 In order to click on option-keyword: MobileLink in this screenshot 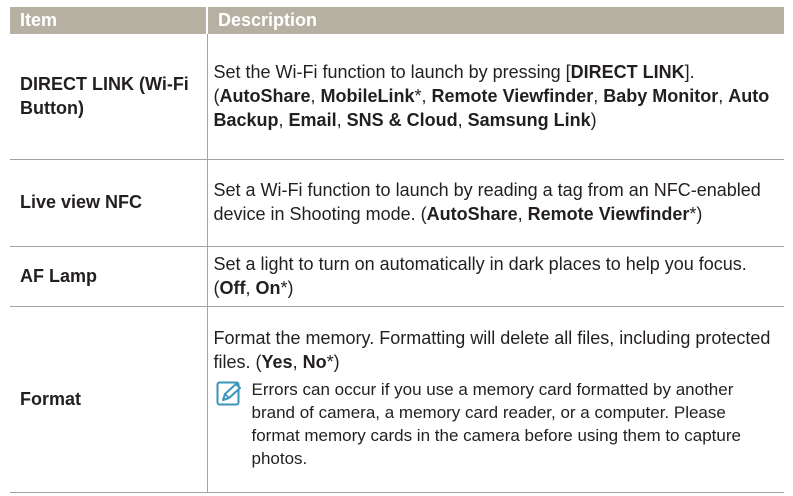, I will do `click(367, 95)`.